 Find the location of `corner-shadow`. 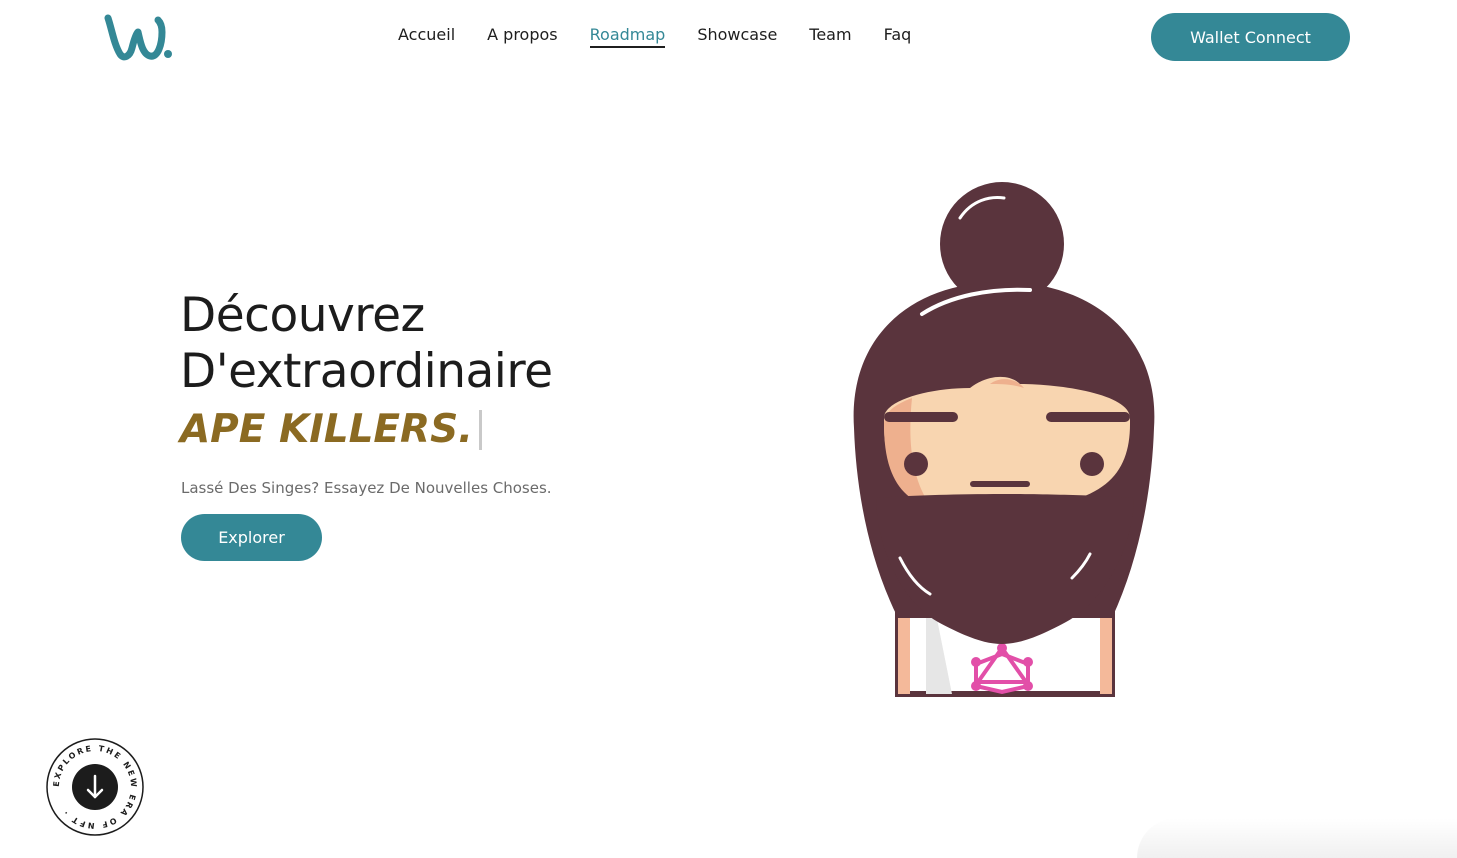

corner-shadow is located at coordinates (1297, 838).